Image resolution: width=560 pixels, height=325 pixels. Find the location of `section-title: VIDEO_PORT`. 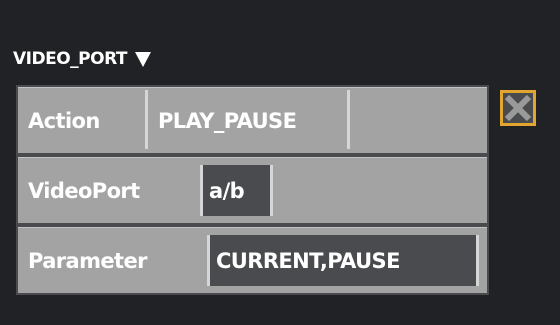

section-title: VIDEO_PORT is located at coordinates (70, 59).